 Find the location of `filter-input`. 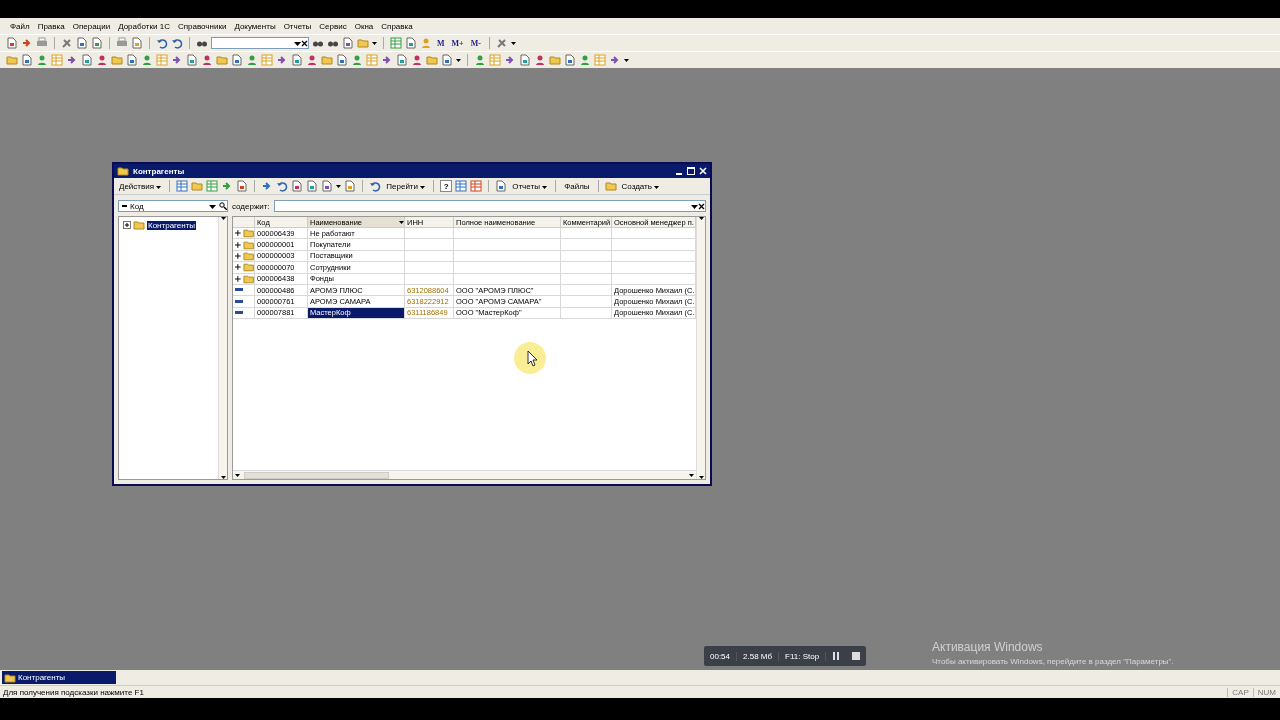

filter-input is located at coordinates (489, 206).